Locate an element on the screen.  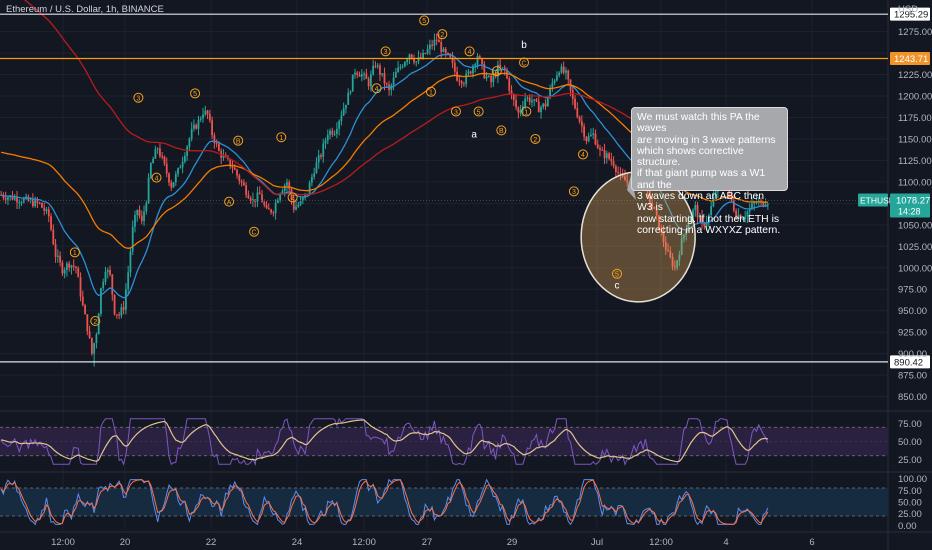
time-tick-label: 22 is located at coordinates (211, 542).